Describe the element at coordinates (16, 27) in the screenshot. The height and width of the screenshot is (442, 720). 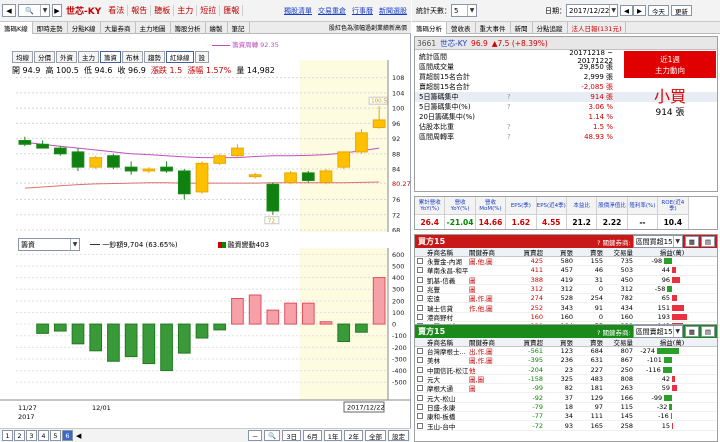
I see `chart-tab: 籌碼K線` at that location.